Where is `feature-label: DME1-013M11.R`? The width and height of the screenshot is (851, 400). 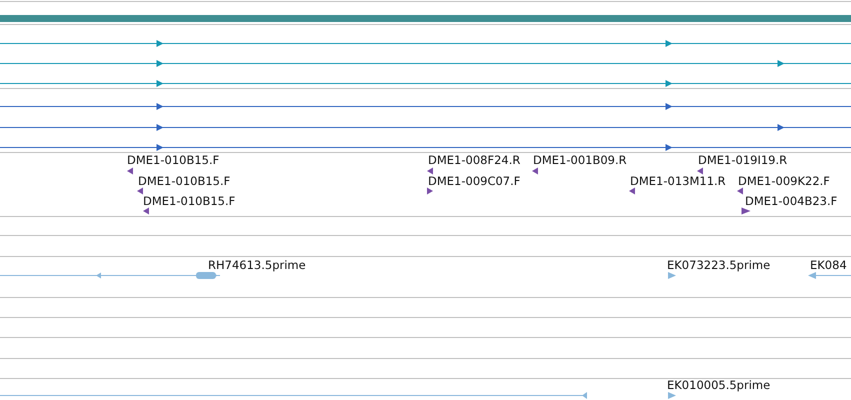 feature-label: DME1-013M11.R is located at coordinates (678, 181).